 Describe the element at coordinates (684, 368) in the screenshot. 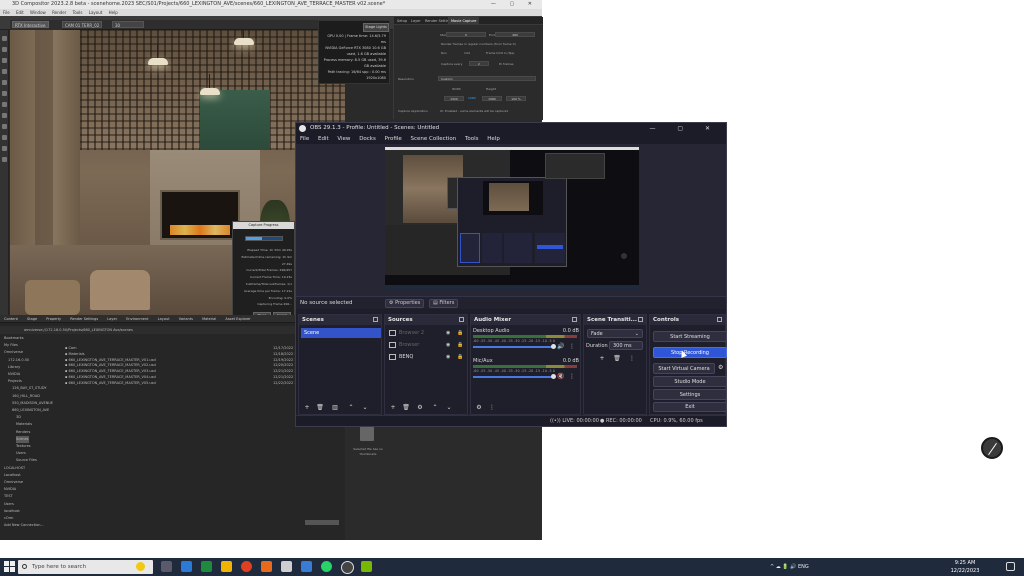

I see `start-virtual-camera-button: Start Virtual Camera` at that location.